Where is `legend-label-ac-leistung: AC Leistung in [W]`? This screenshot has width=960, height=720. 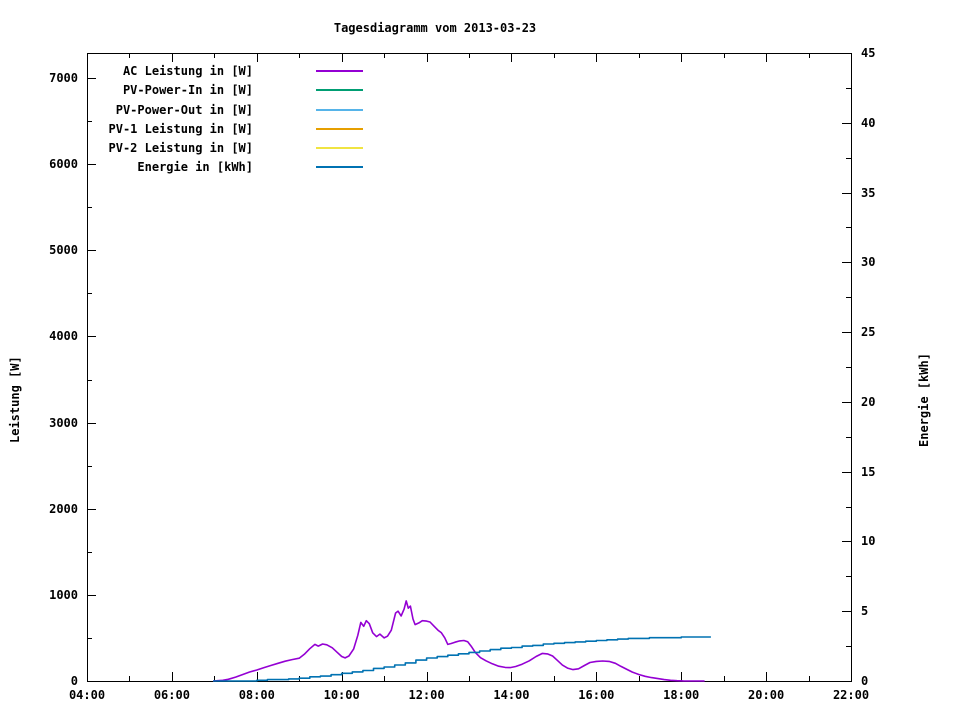 legend-label-ac-leistung: AC Leistung in [W] is located at coordinates (187, 71).